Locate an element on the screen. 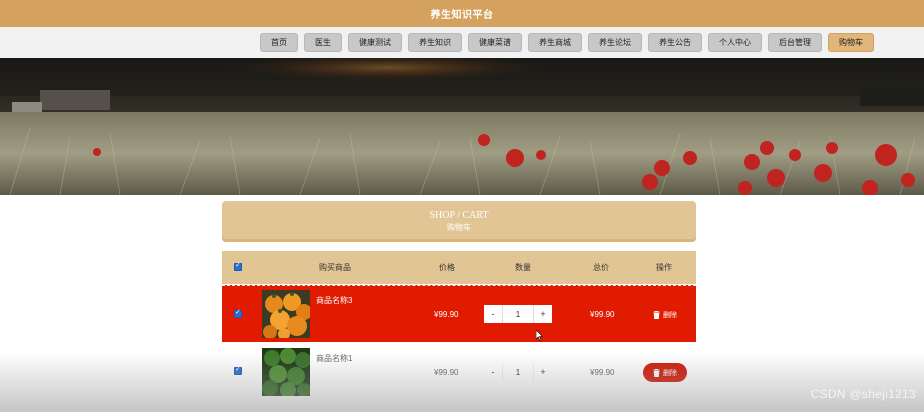  column-product: 购买商品 is located at coordinates (335, 267).